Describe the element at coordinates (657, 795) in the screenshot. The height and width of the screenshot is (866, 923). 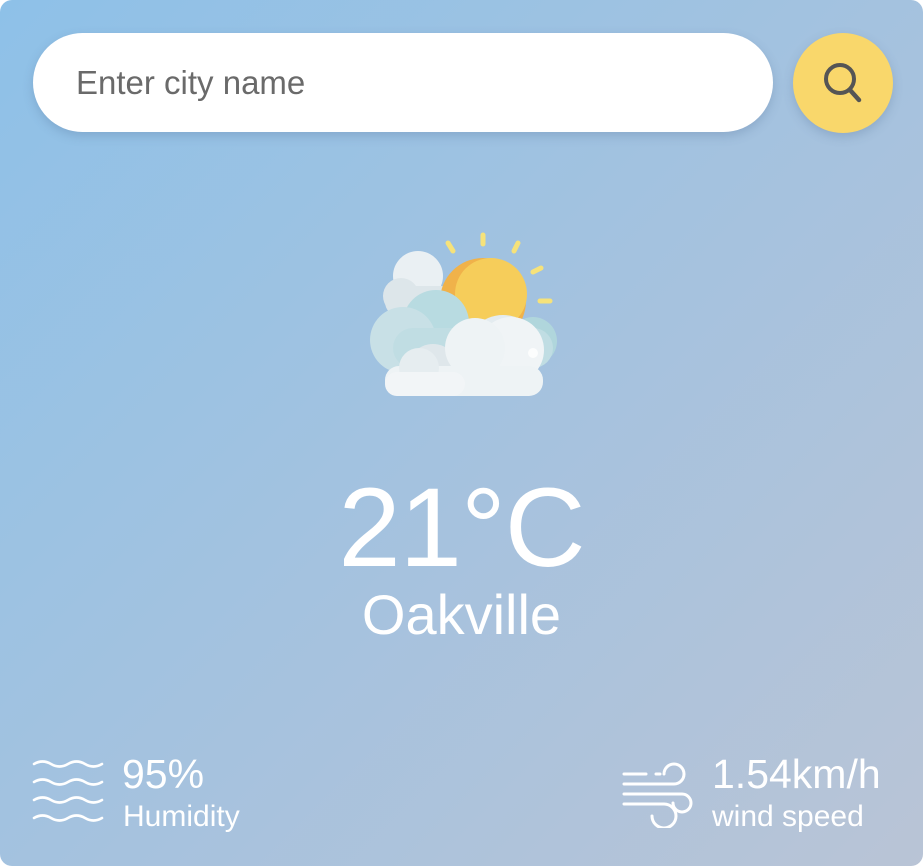
I see `wind-icon` at that location.